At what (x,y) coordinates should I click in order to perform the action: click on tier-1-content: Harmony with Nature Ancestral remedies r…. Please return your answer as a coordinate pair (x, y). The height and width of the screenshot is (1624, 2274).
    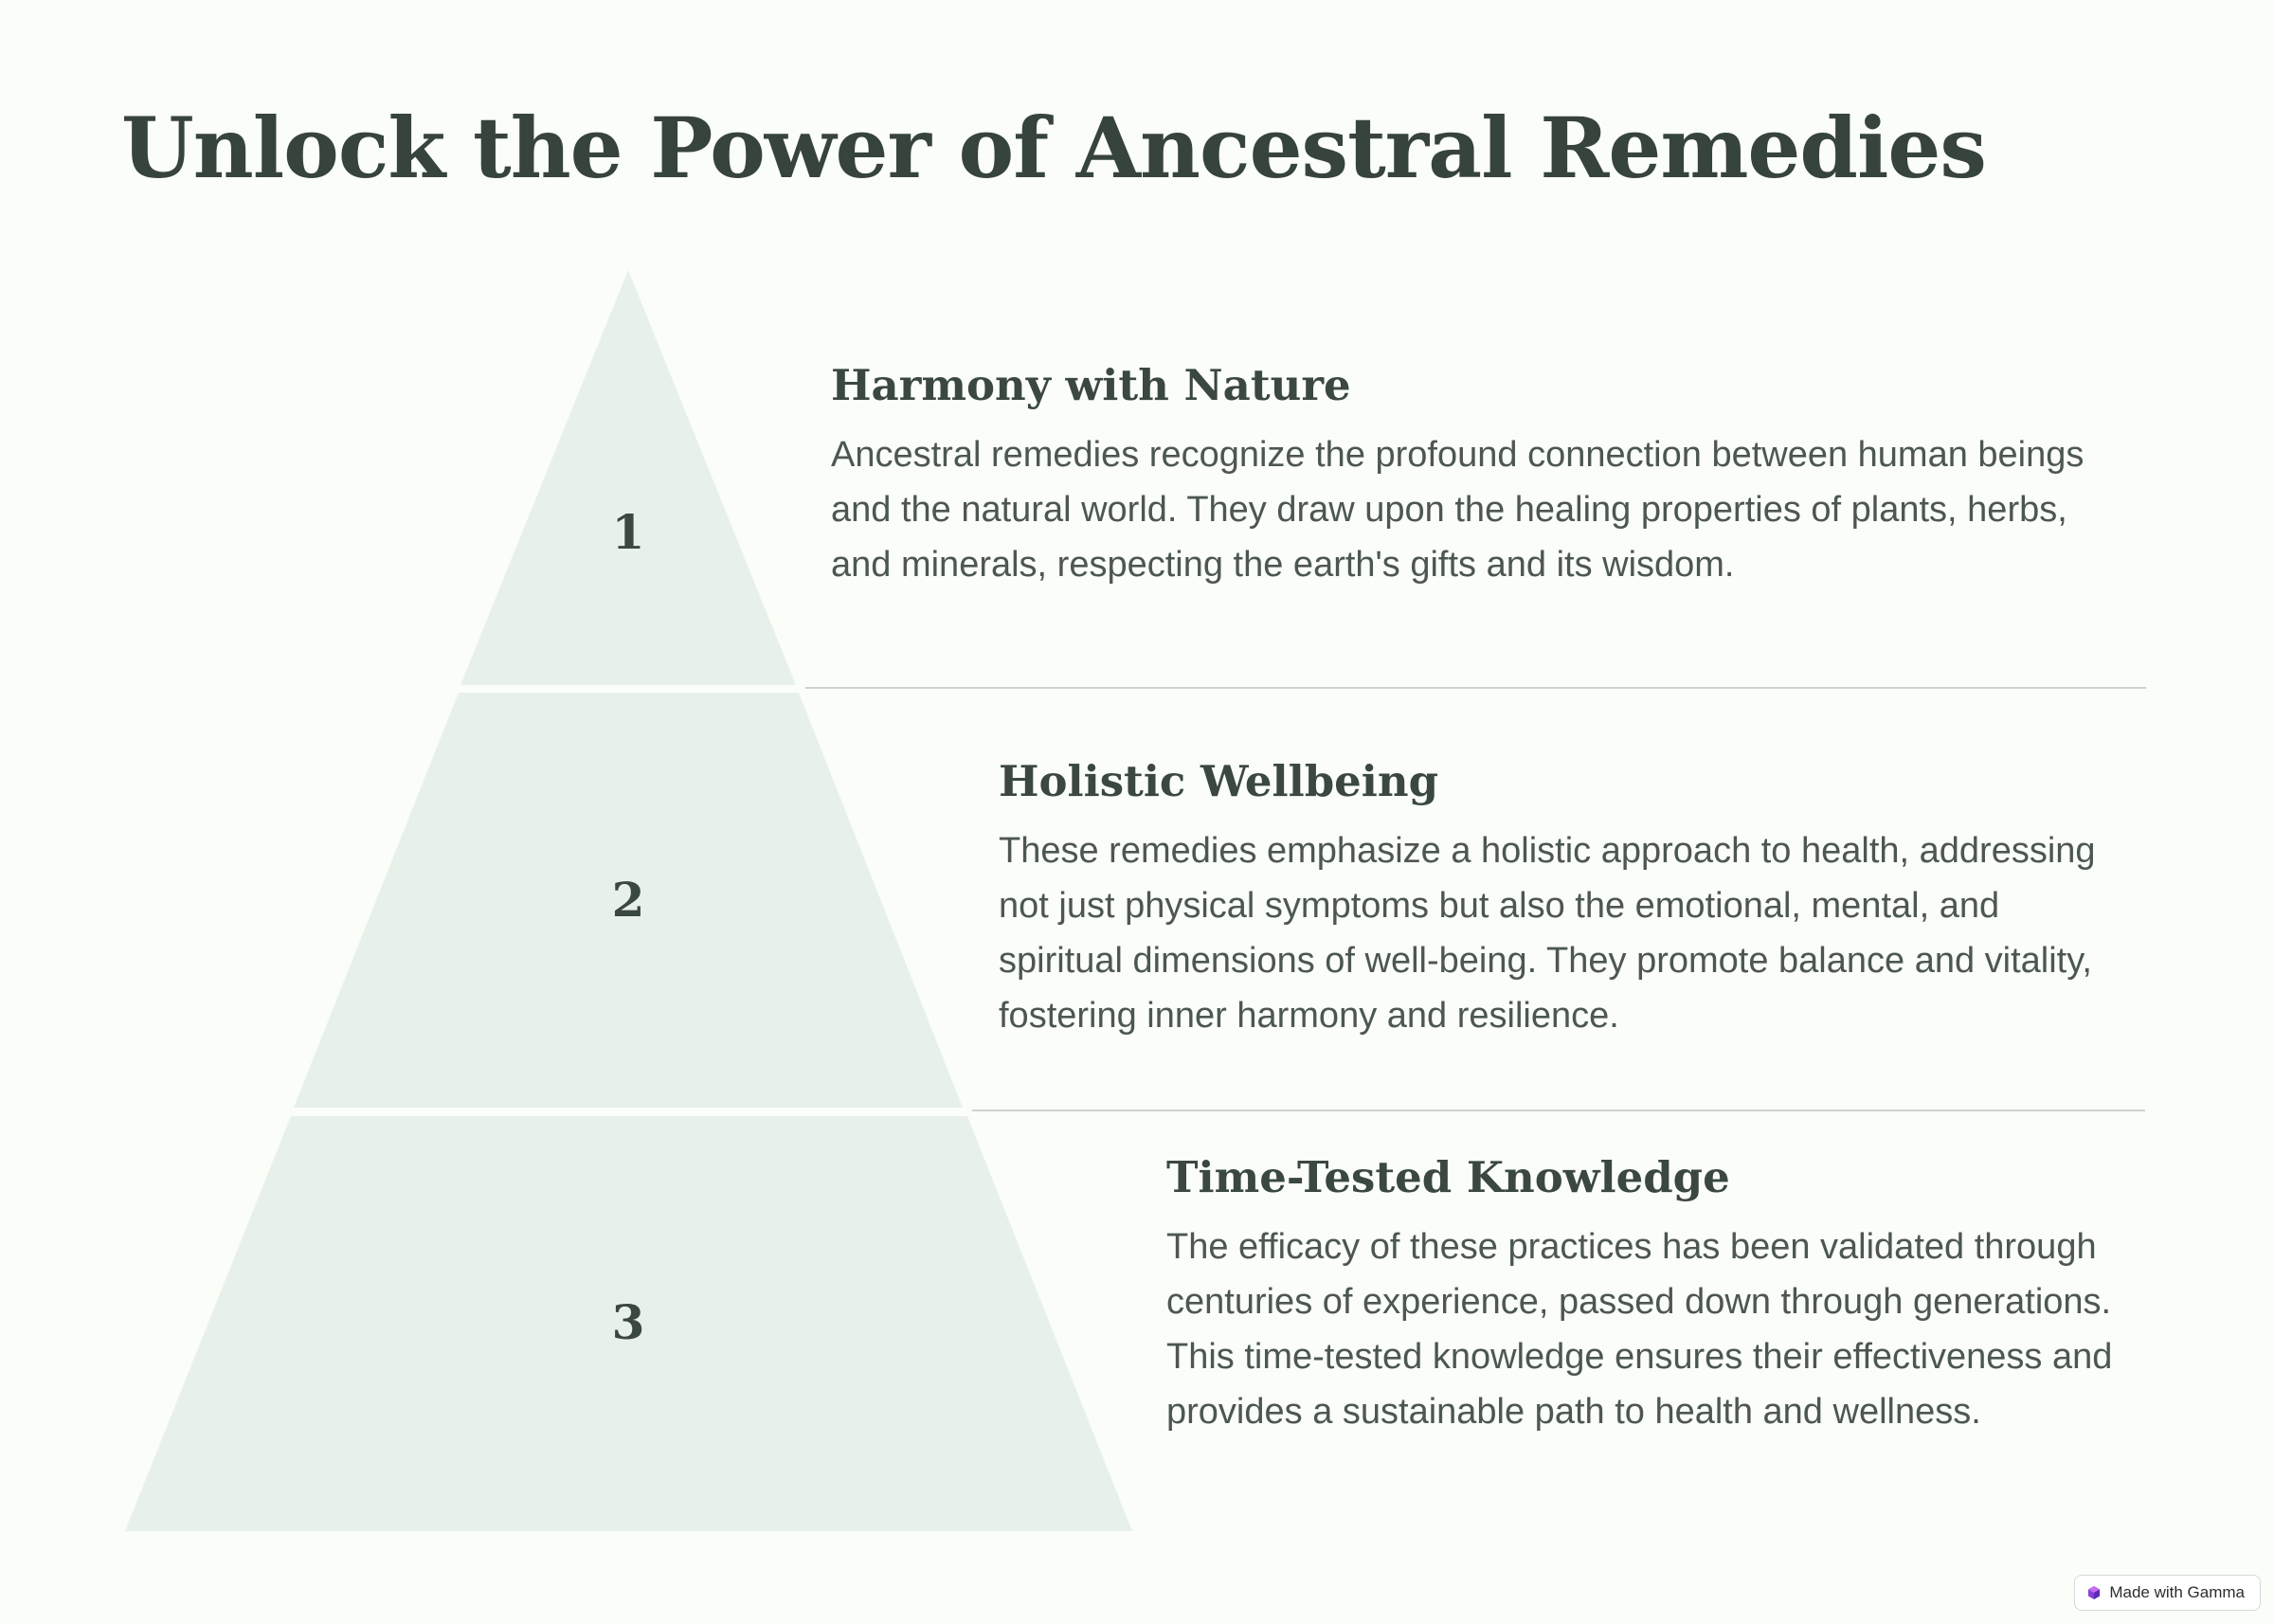
    Looking at the image, I should click on (1480, 475).